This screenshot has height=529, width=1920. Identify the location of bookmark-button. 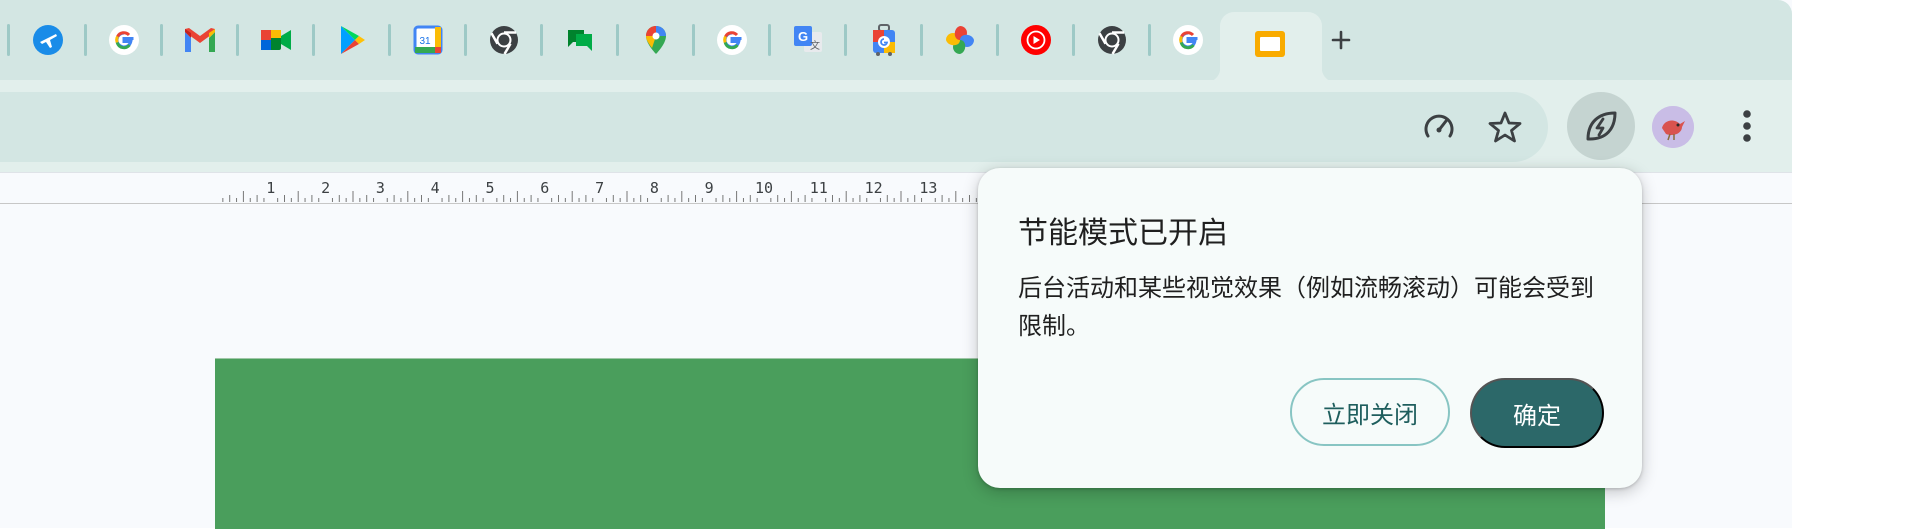
(1505, 127).